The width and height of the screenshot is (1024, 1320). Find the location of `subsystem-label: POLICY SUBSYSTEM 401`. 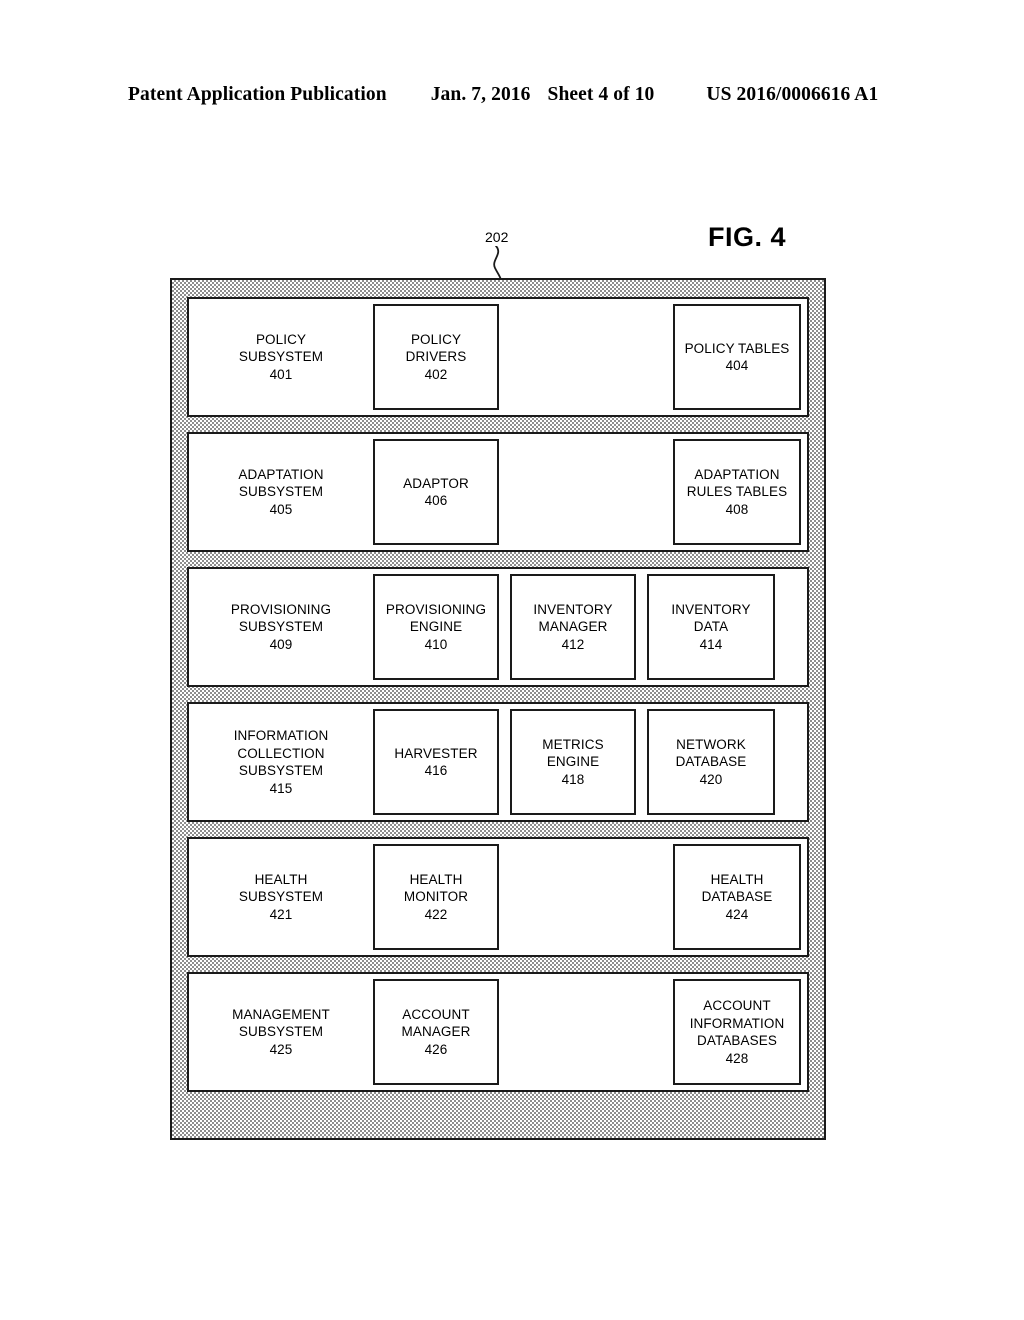

subsystem-label: POLICY SUBSYSTEM 401 is located at coordinates (281, 357).